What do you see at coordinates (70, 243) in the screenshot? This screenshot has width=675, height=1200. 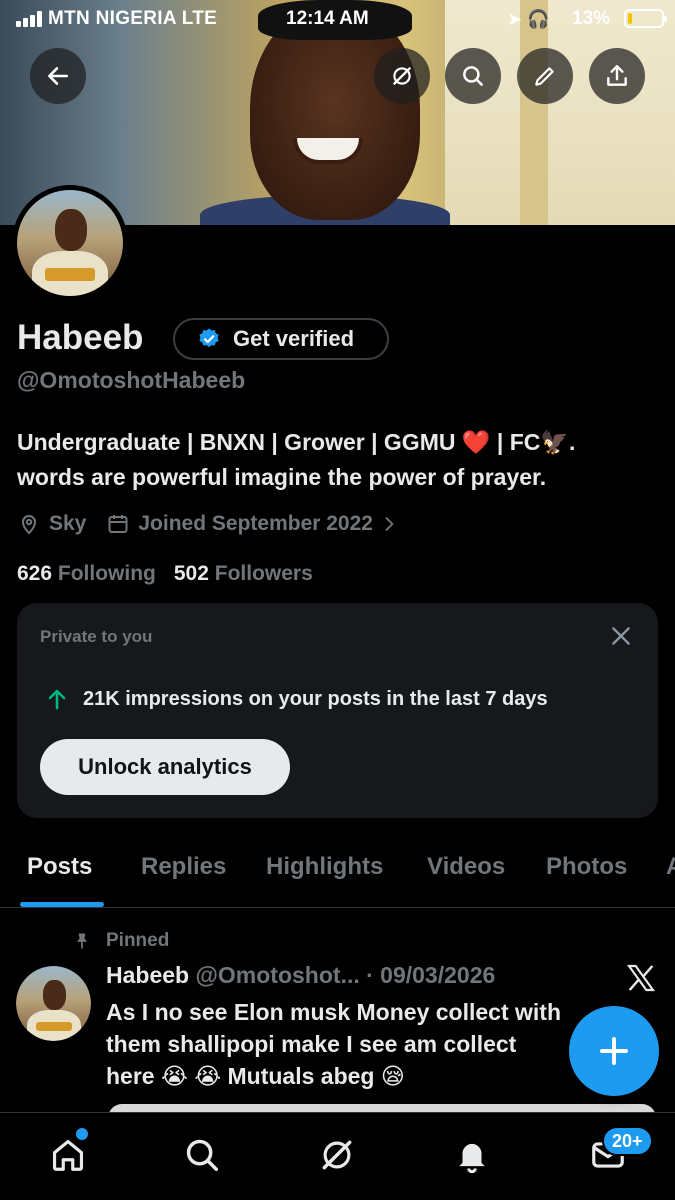 I see `profile-avatar` at bounding box center [70, 243].